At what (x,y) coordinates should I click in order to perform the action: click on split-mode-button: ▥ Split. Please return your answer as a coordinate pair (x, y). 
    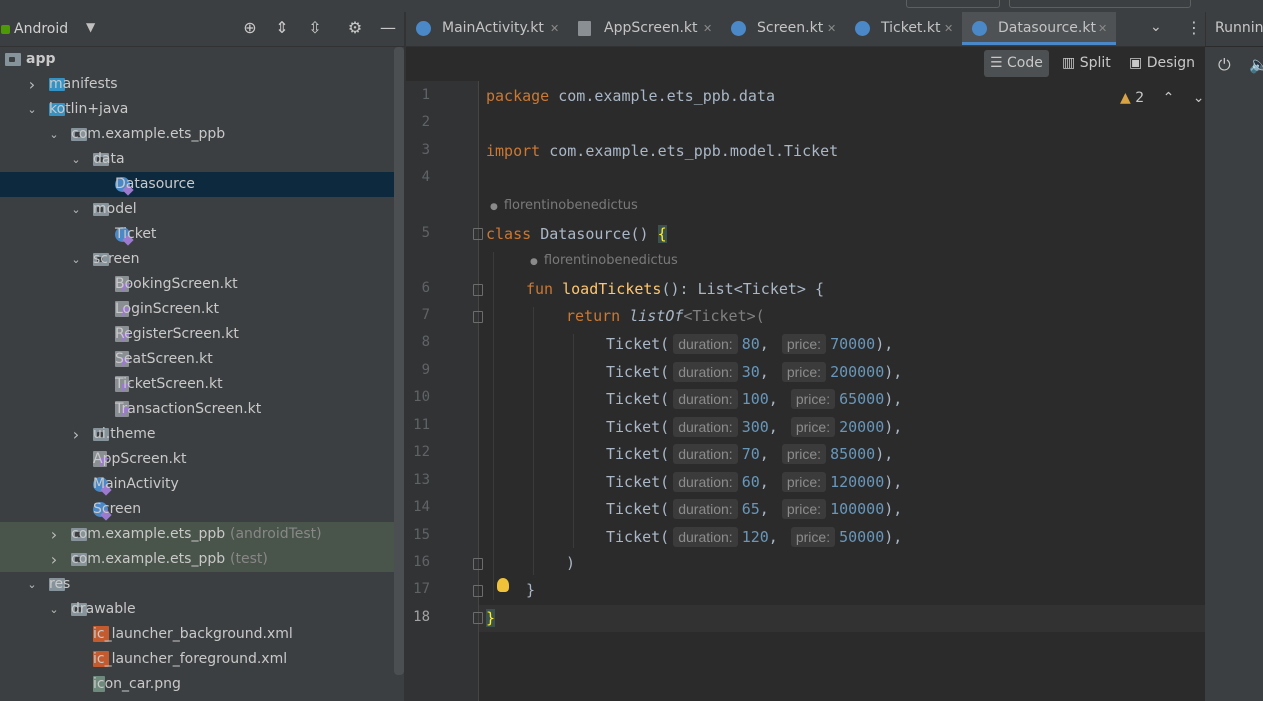
    Looking at the image, I should click on (1086, 63).